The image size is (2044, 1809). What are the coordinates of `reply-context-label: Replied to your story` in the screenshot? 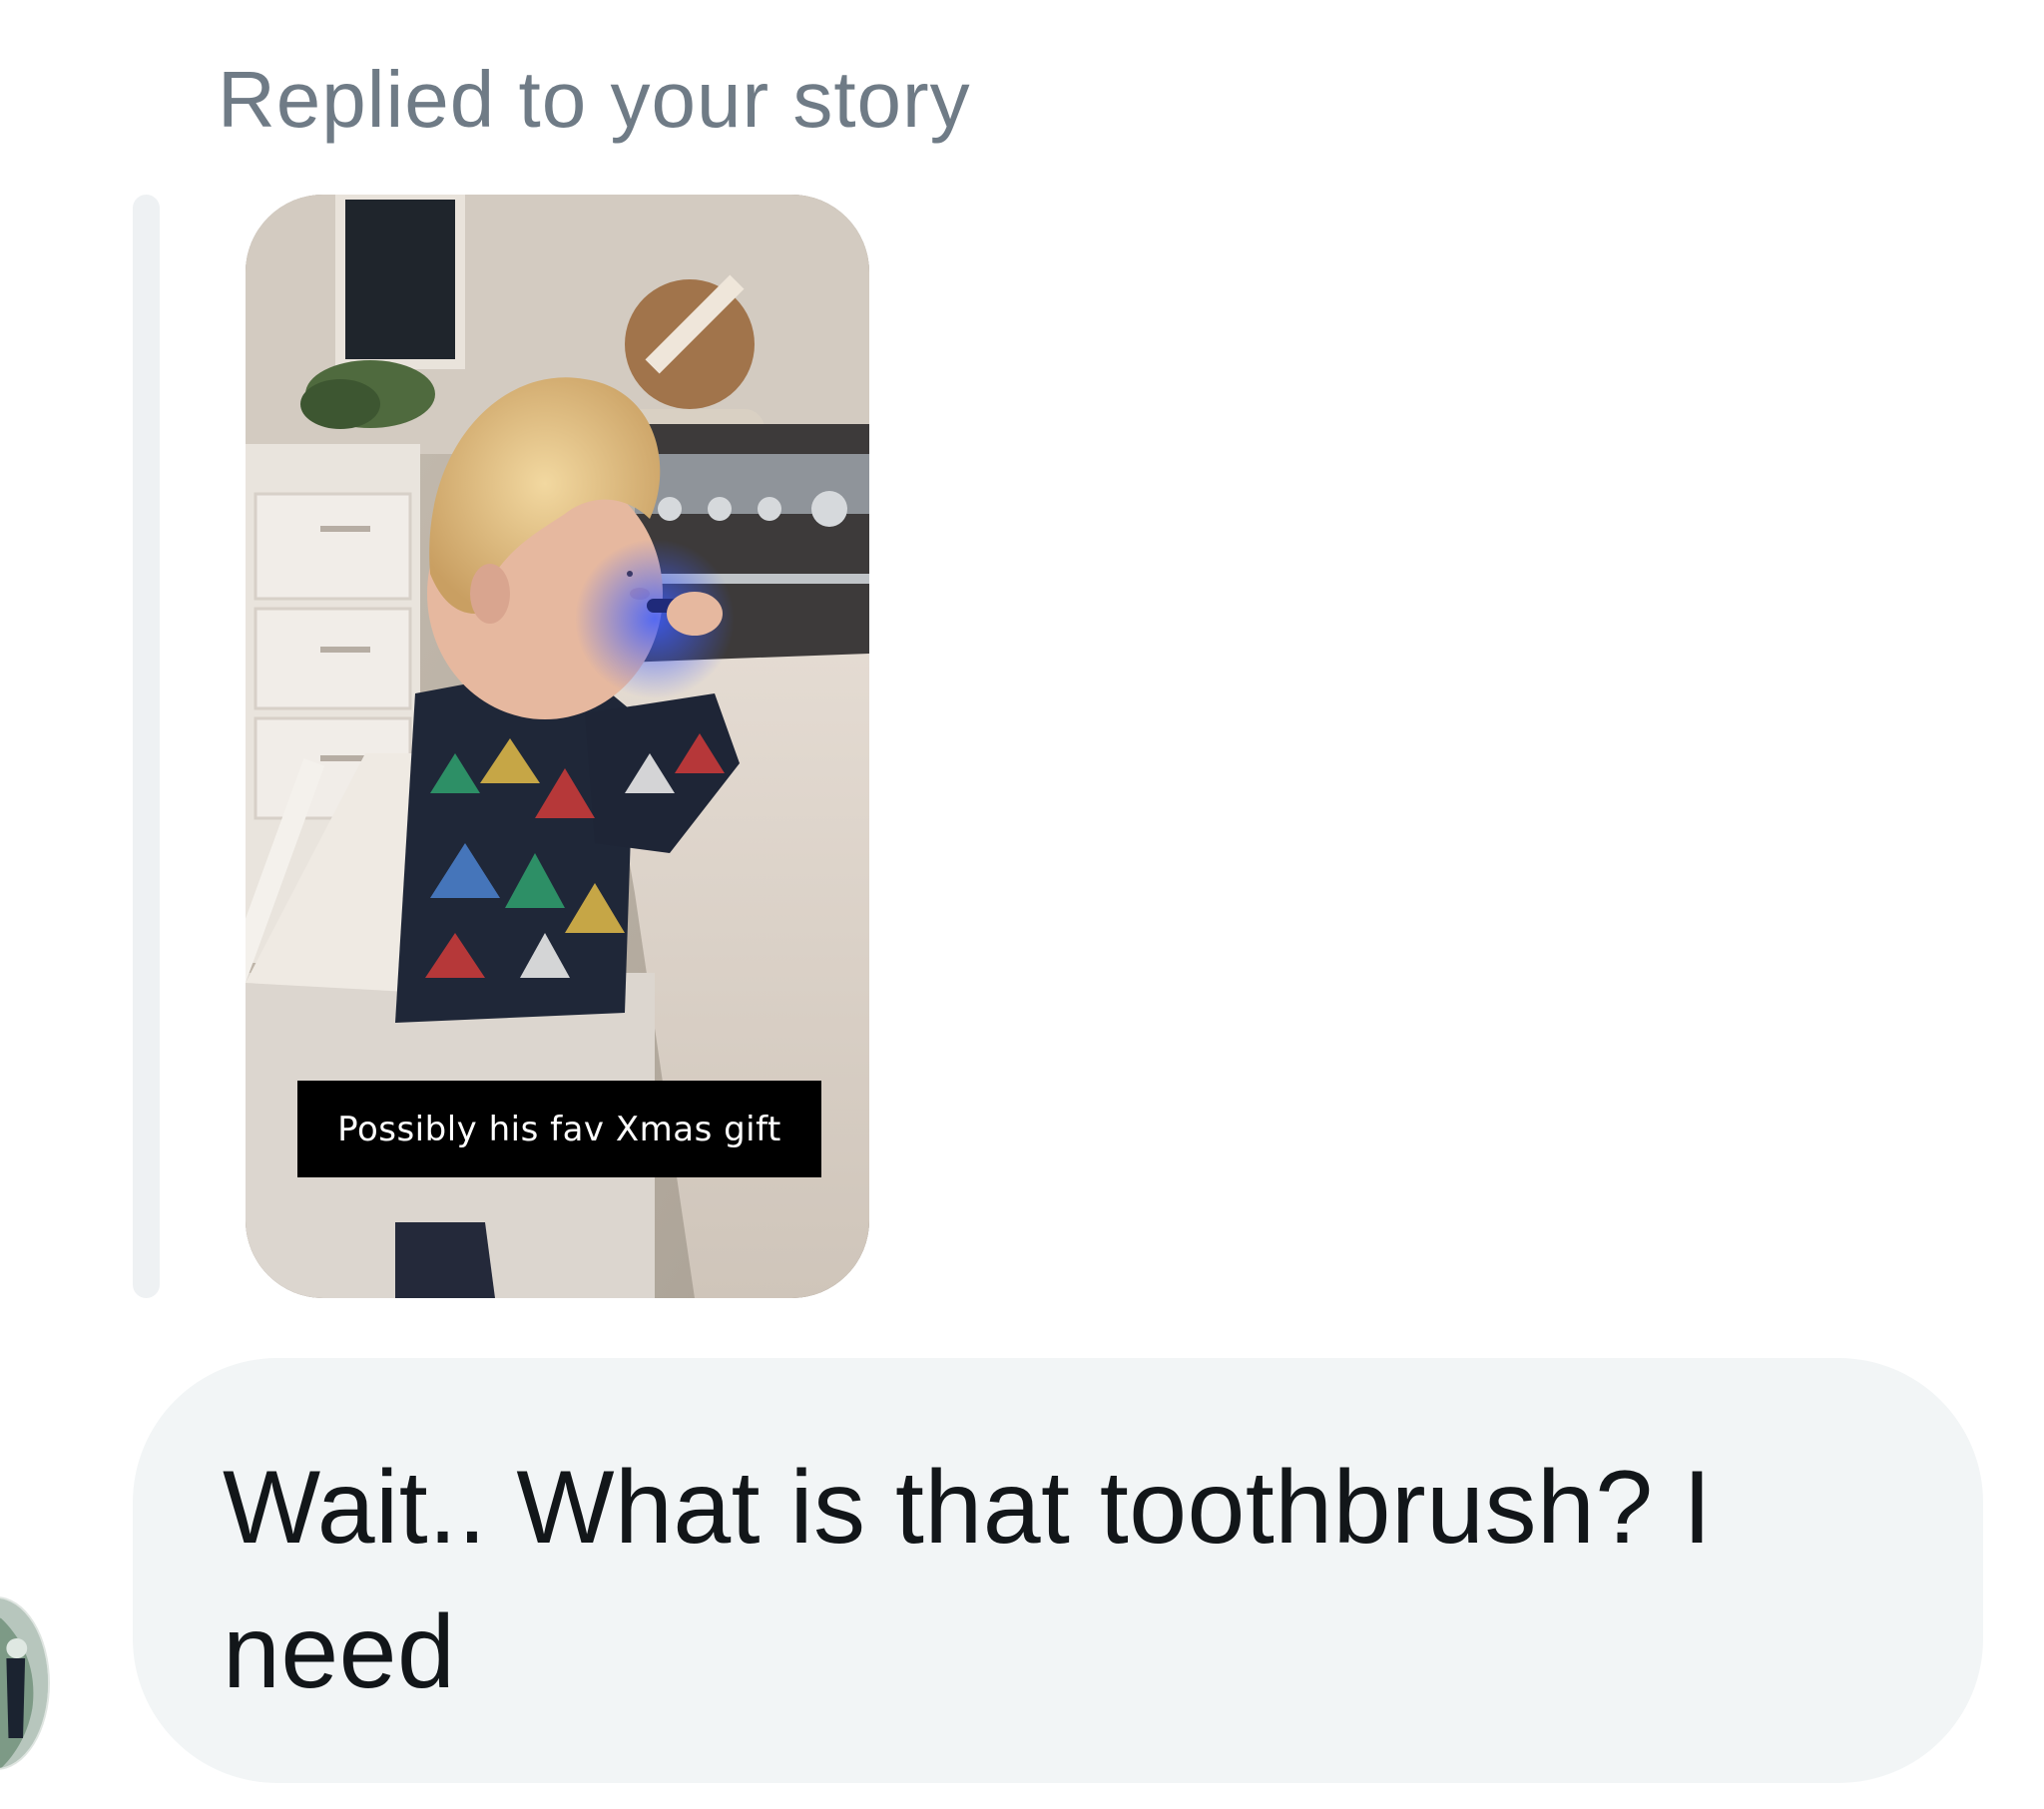 It's located at (594, 99).